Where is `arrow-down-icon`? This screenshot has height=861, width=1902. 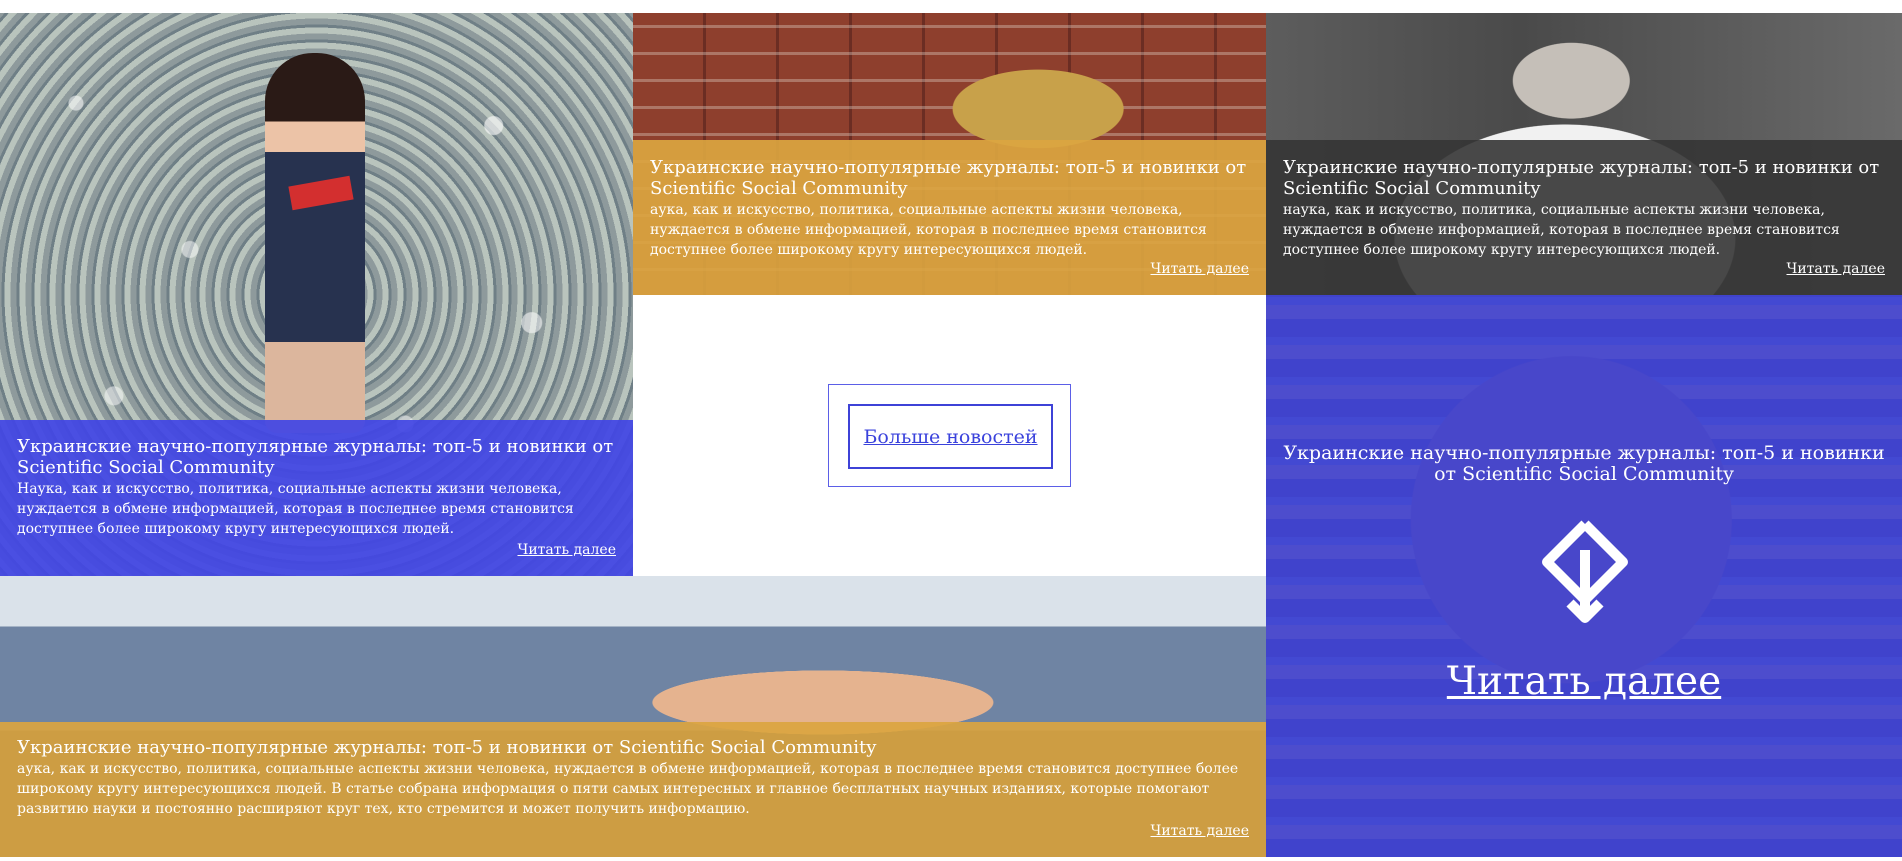 arrow-down-icon is located at coordinates (1585, 571).